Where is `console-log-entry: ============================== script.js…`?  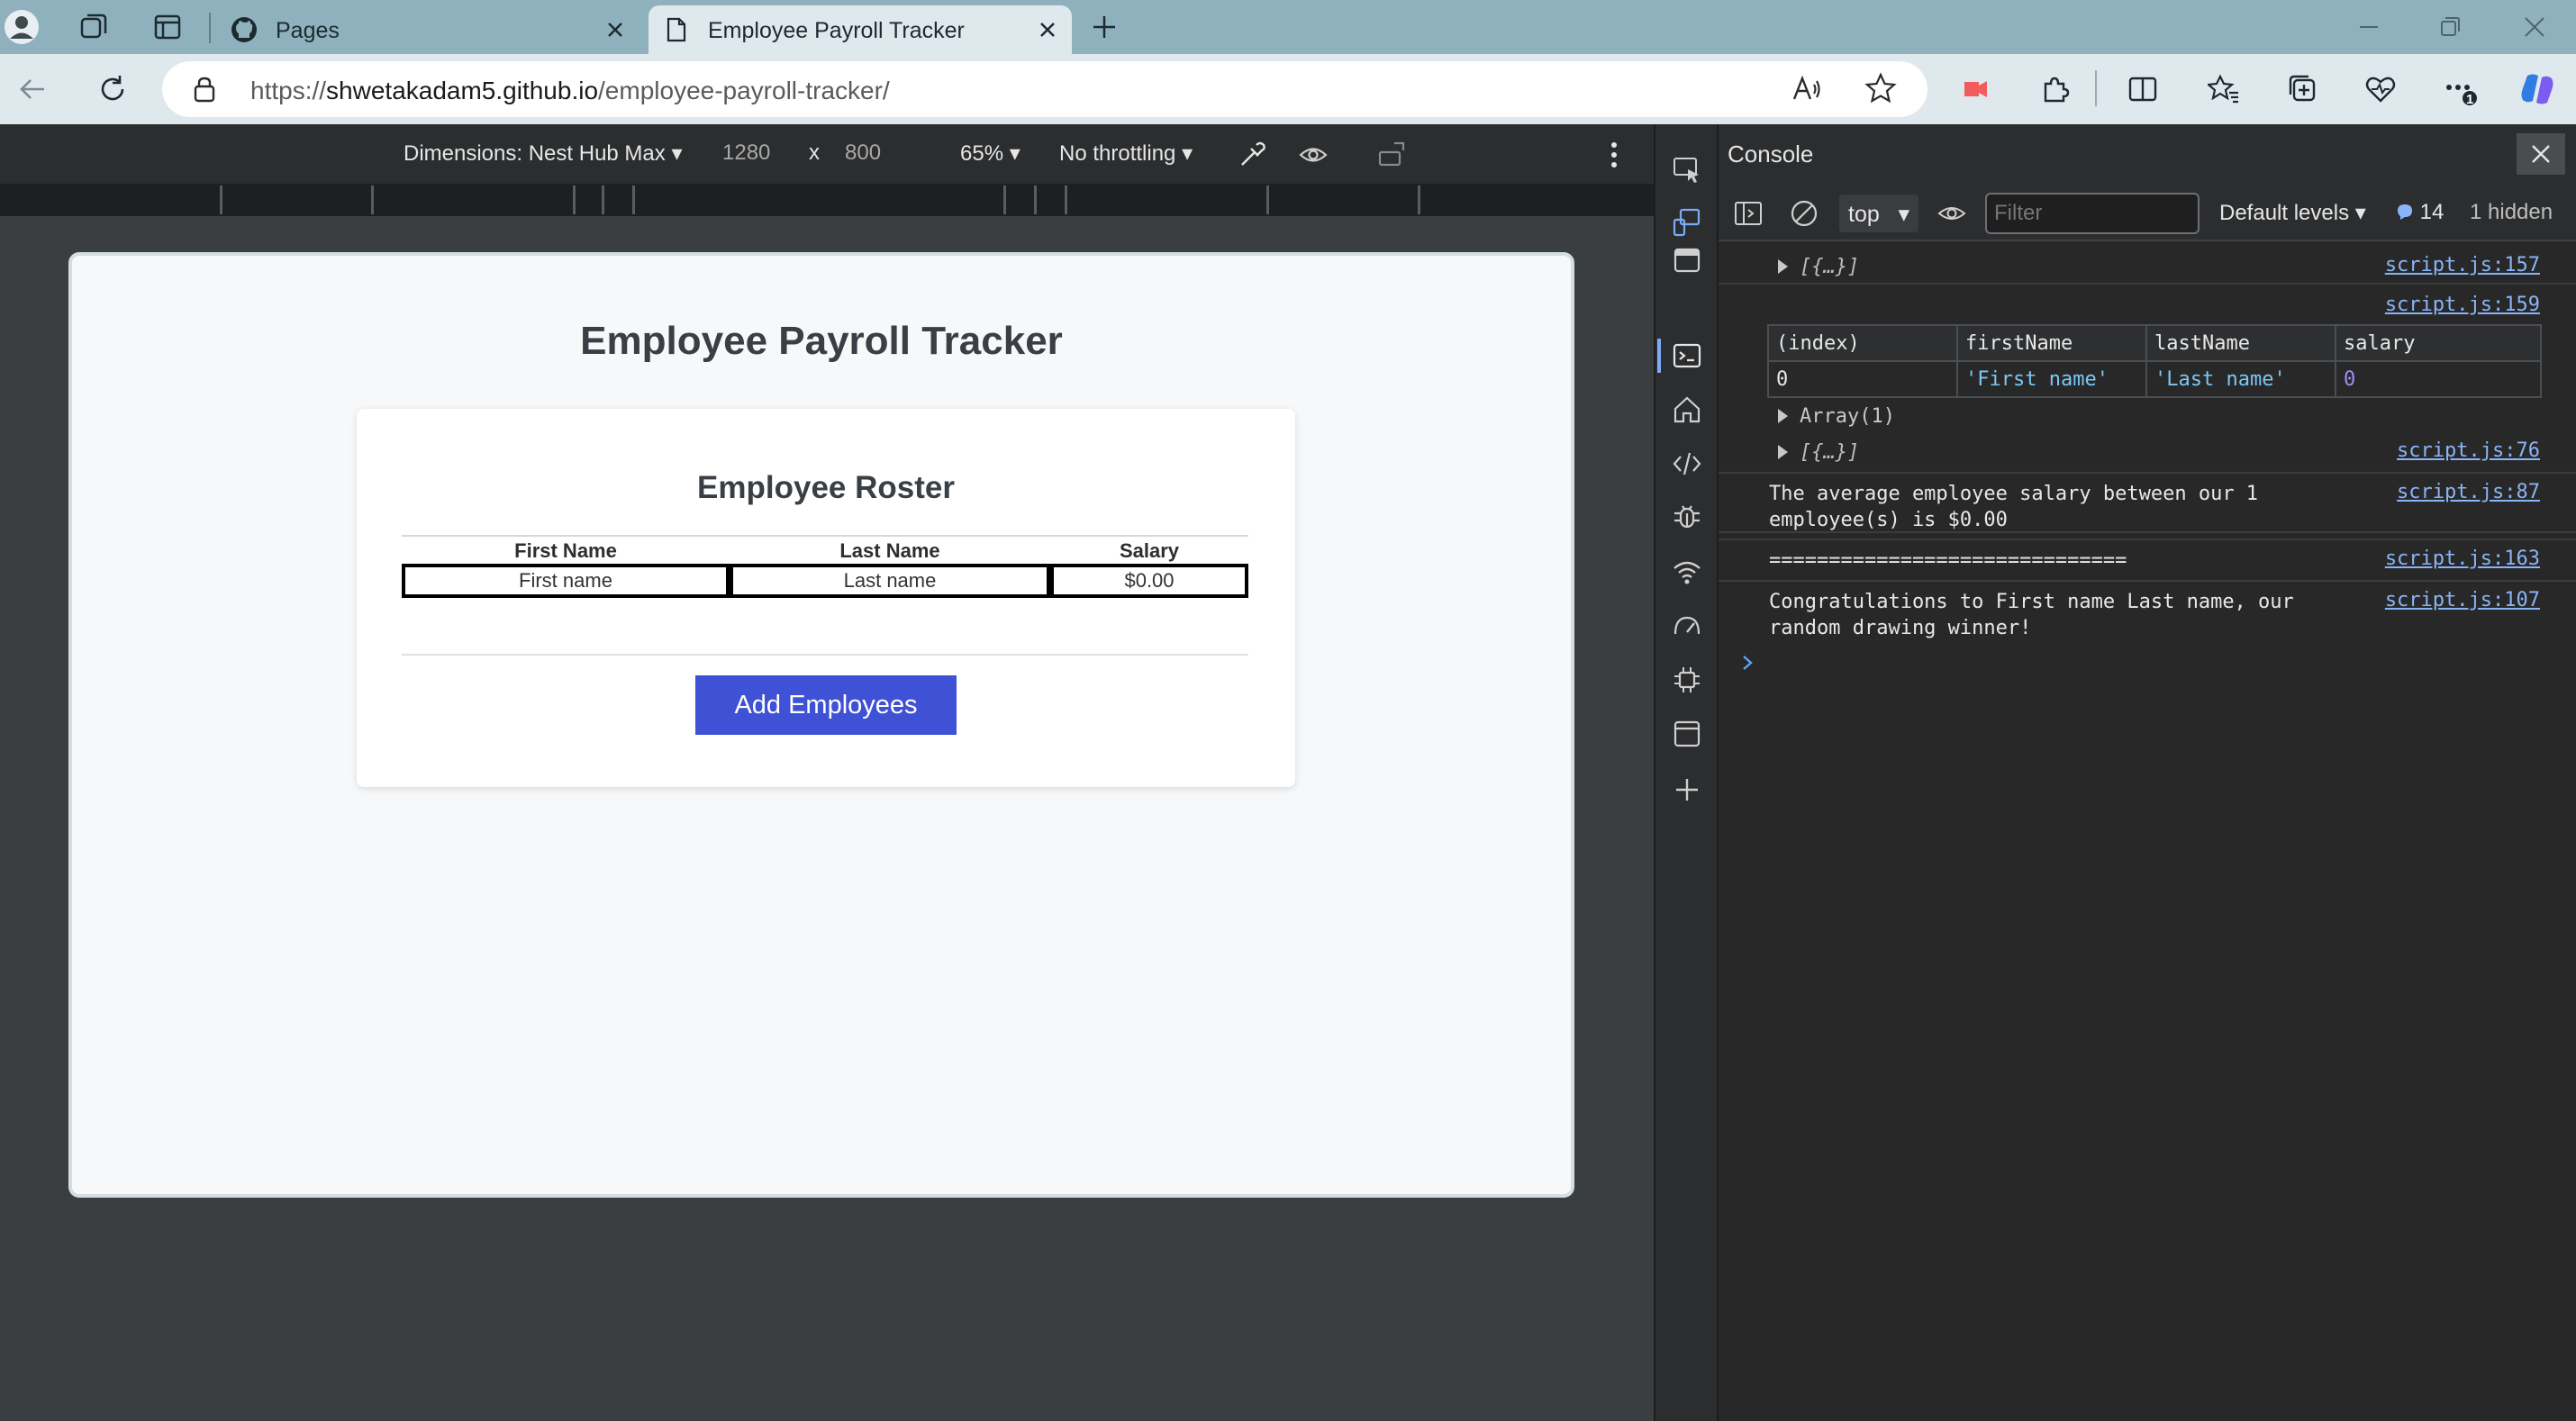
console-log-entry: ============================== script.js… is located at coordinates (2147, 562).